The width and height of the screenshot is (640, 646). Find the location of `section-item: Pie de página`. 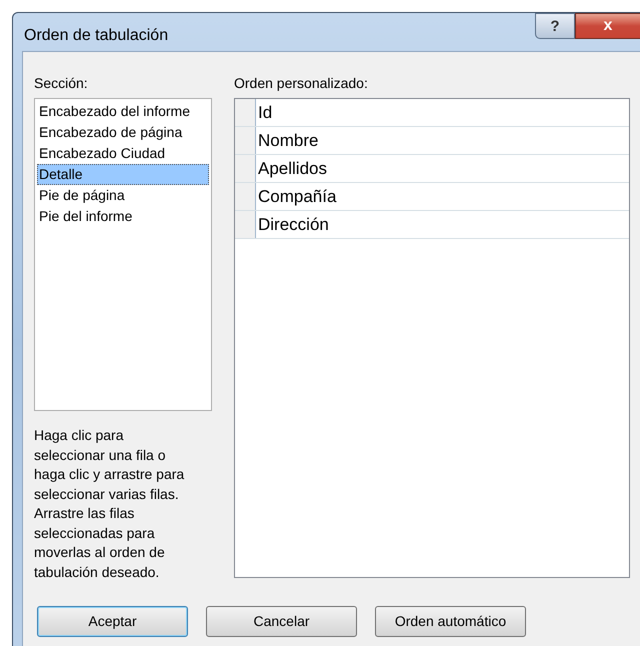

section-item: Pie de página is located at coordinates (123, 195).